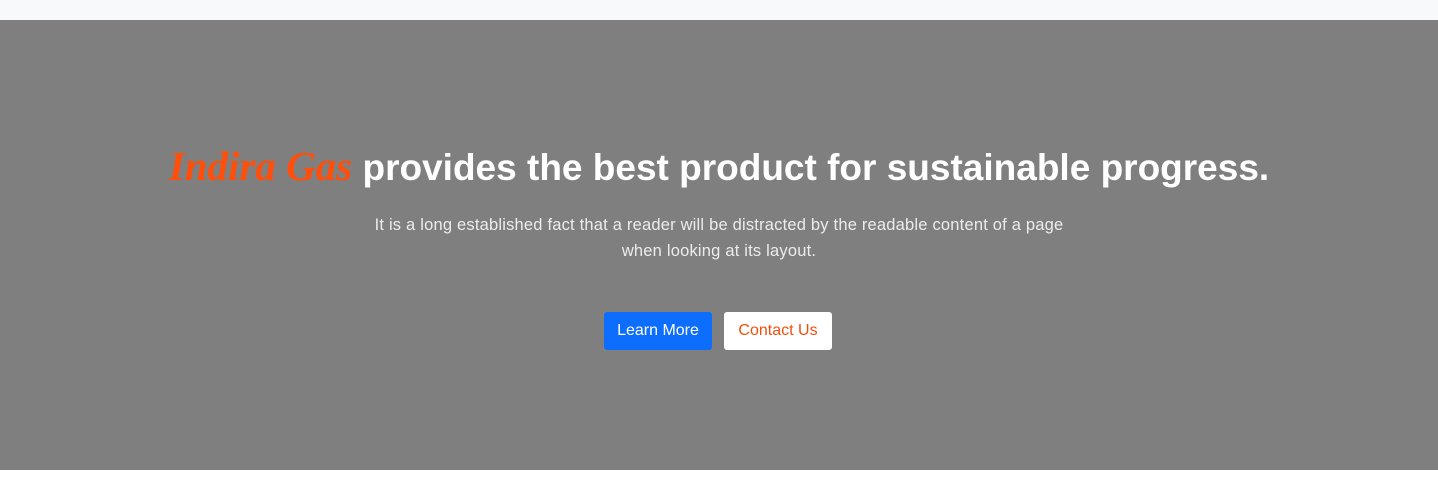 The image size is (1438, 485). I want to click on top-strip, so click(719, 10).